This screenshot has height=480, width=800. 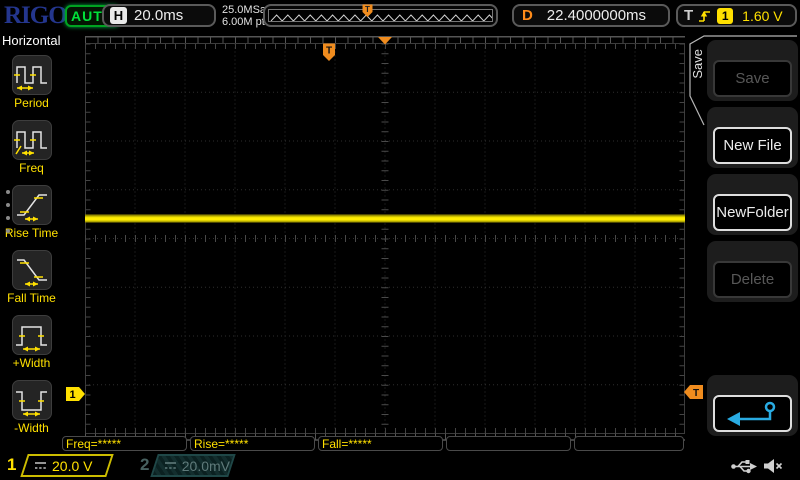 What do you see at coordinates (773, 466) in the screenshot?
I see `speaker-muted-icon` at bounding box center [773, 466].